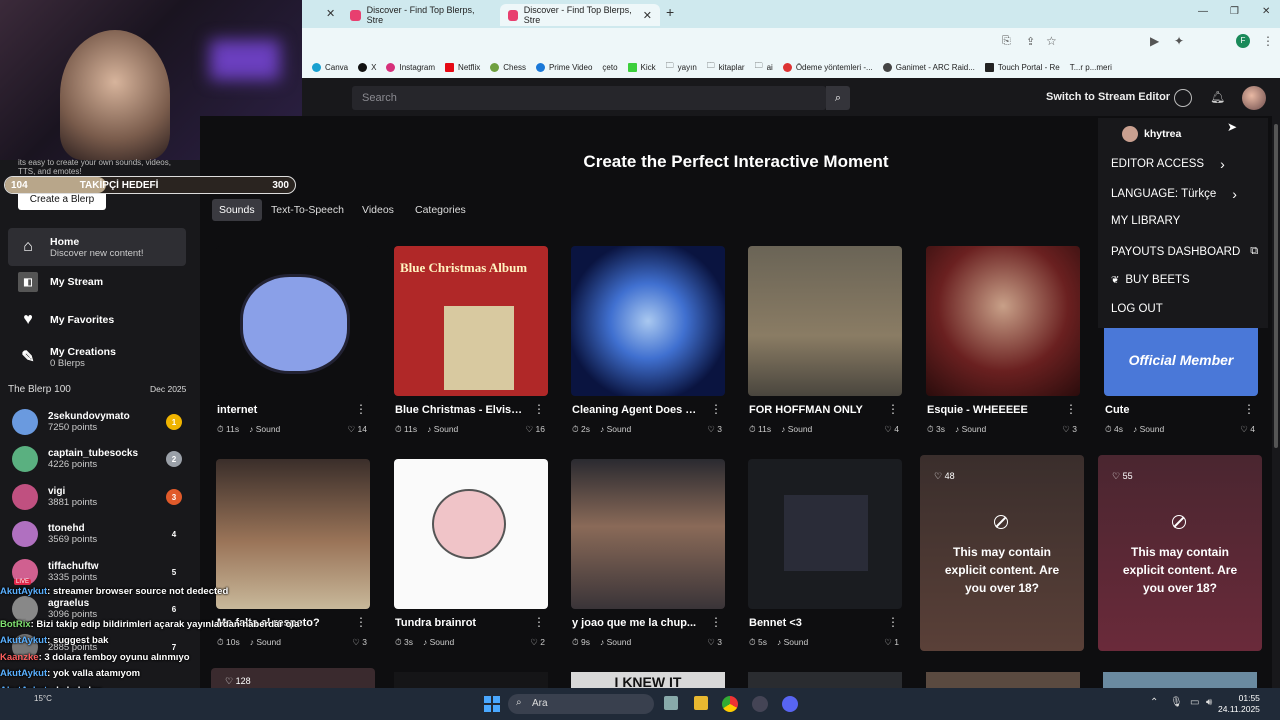 Image resolution: width=1280 pixels, height=720 pixels. Describe the element at coordinates (730, 704) in the screenshot. I see `chrome-icon` at that location.